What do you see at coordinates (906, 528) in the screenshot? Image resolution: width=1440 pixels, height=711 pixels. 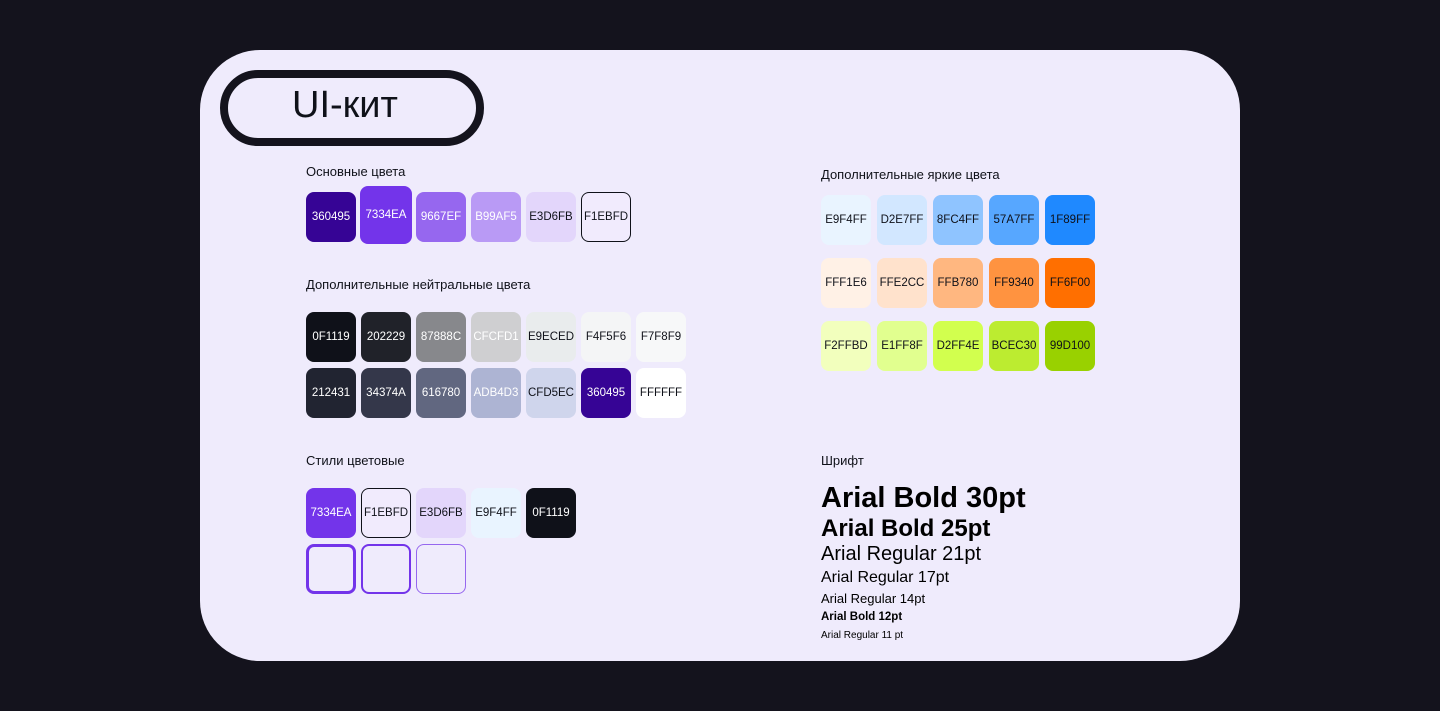 I see `font-sample-text: Arial Bold 25pt` at bounding box center [906, 528].